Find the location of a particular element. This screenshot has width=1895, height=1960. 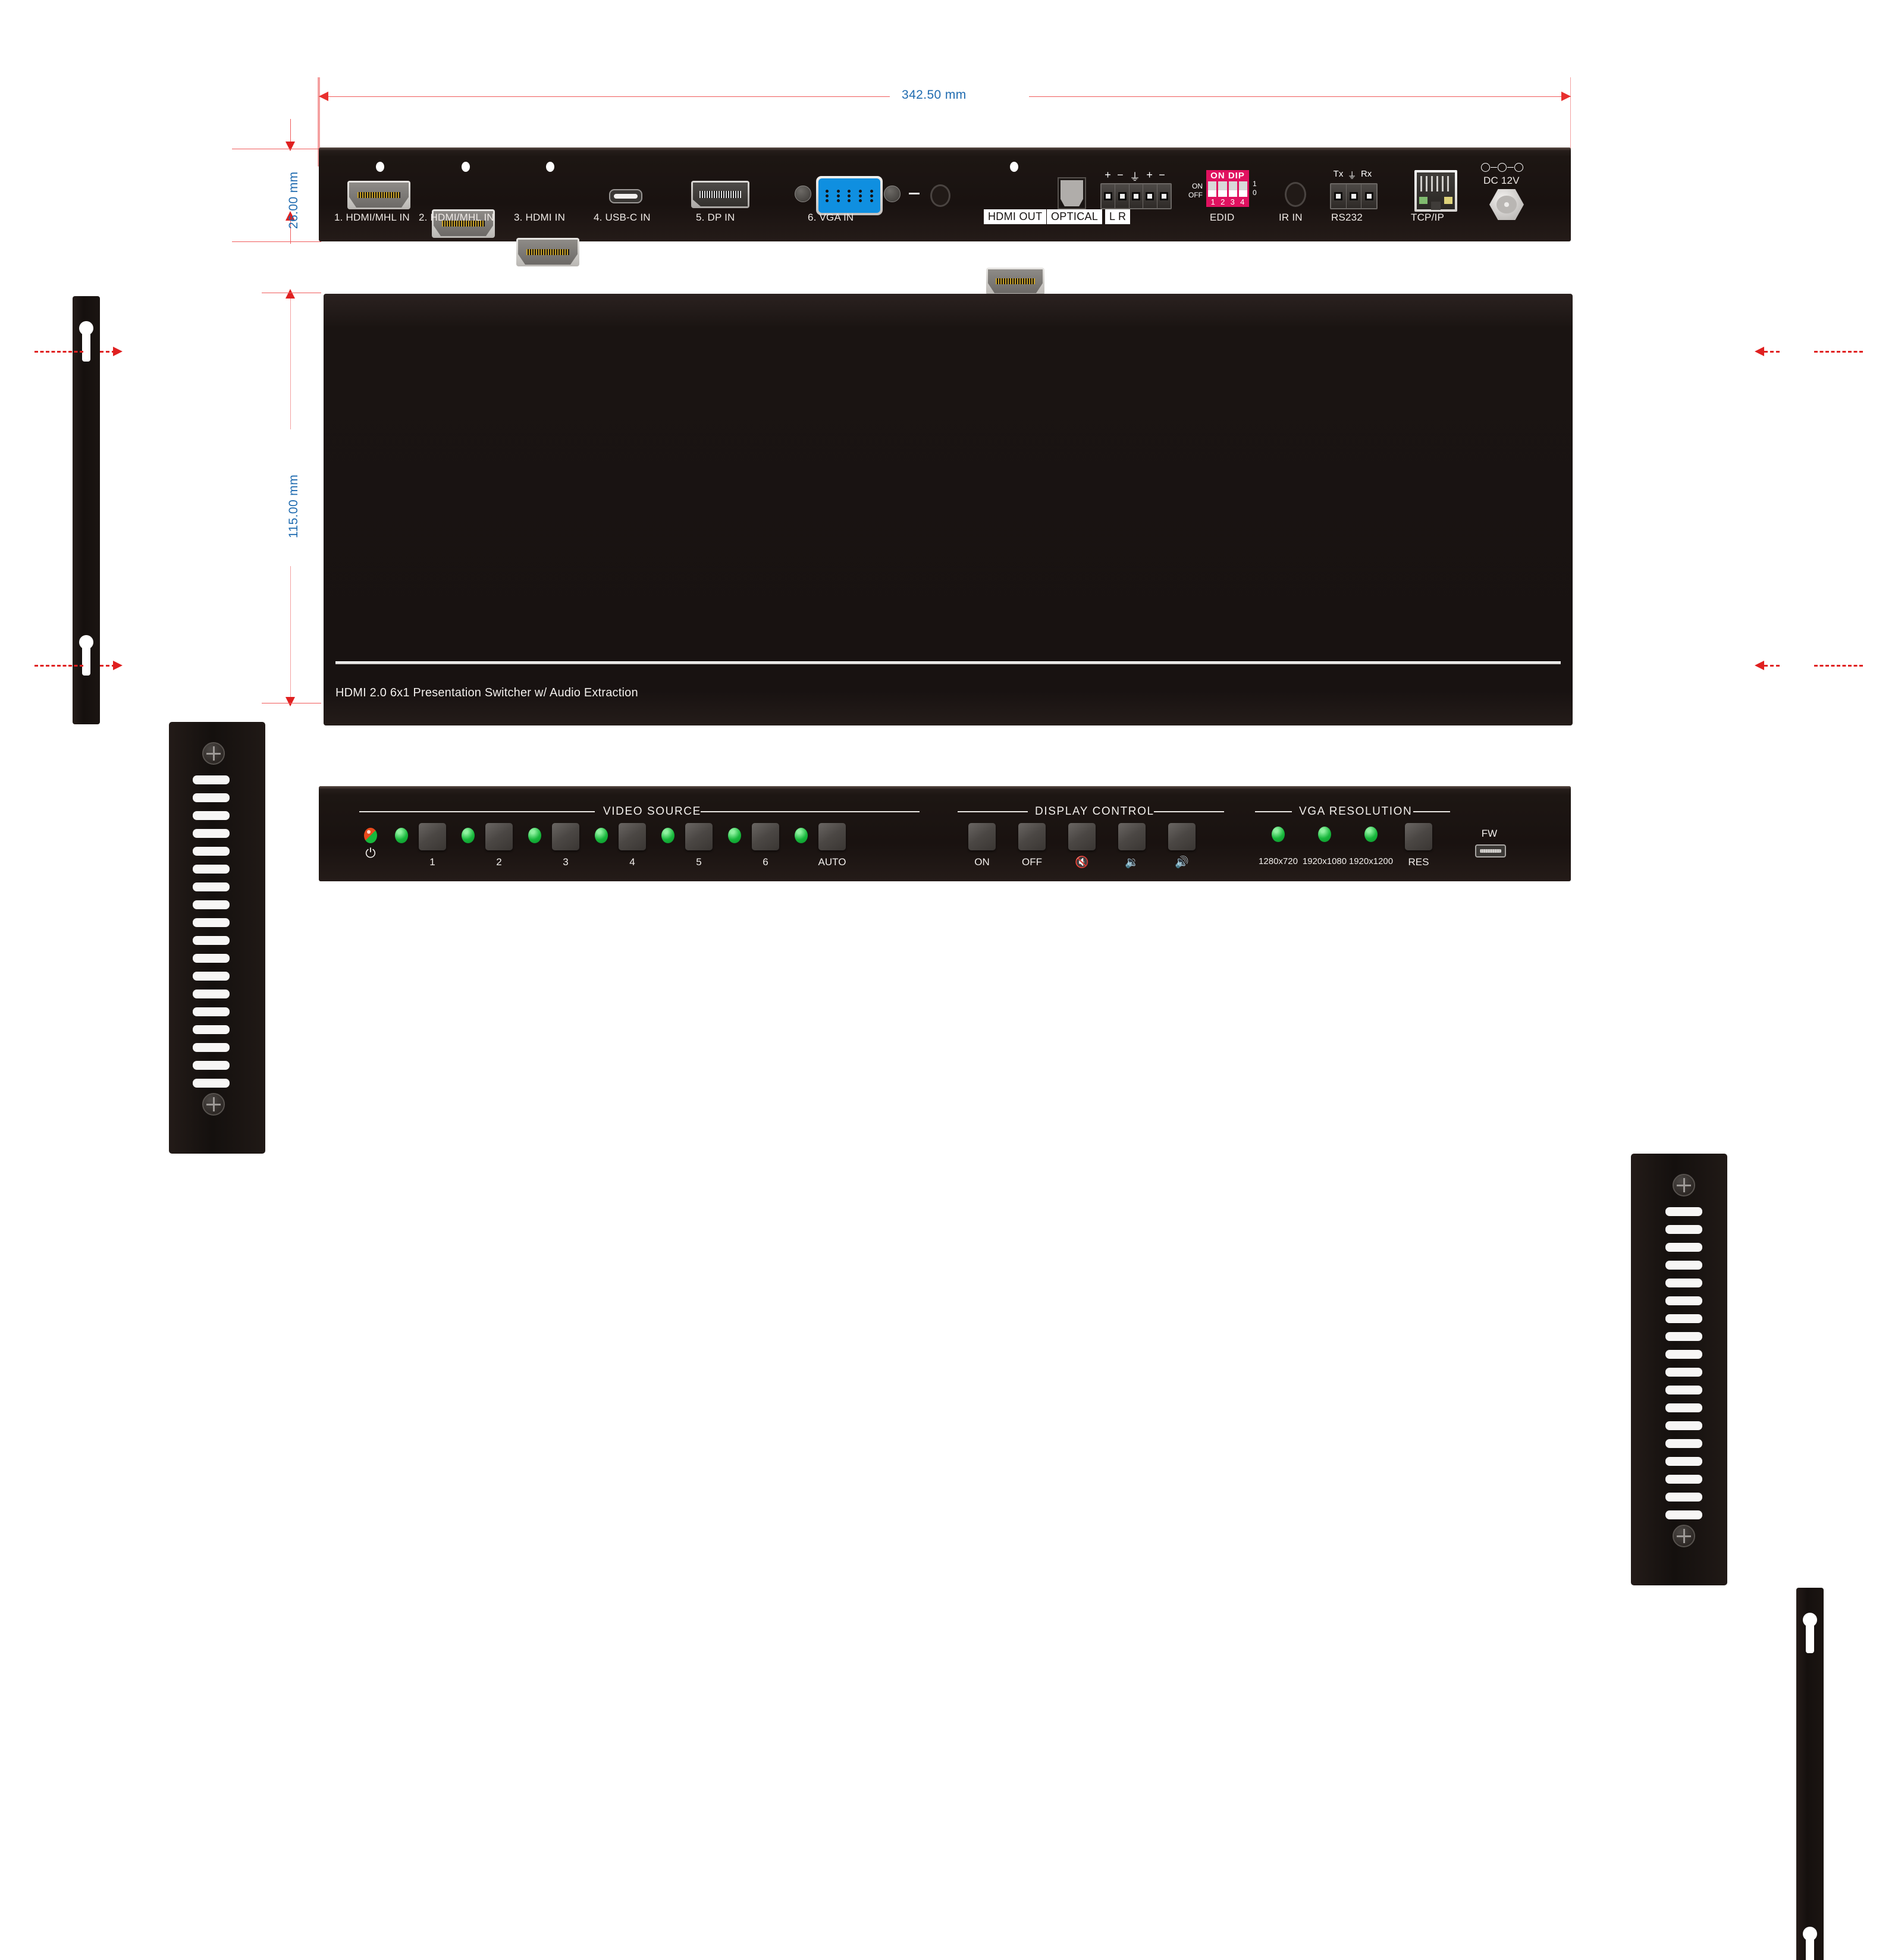

bracket-left-keyhole-top-slot is located at coordinates (86, 345).